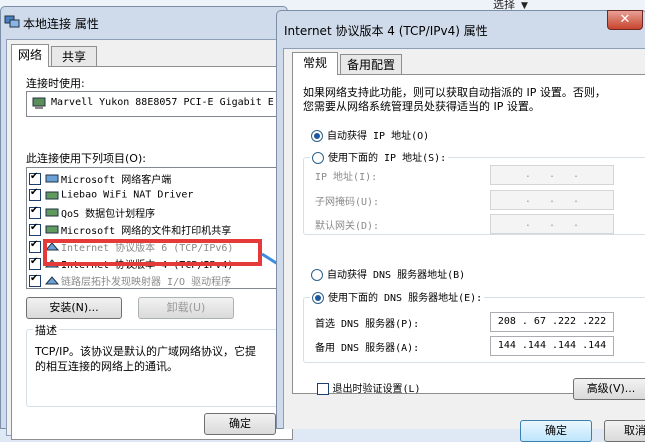  Describe the element at coordinates (52, 178) in the screenshot. I see `client-icon` at that location.